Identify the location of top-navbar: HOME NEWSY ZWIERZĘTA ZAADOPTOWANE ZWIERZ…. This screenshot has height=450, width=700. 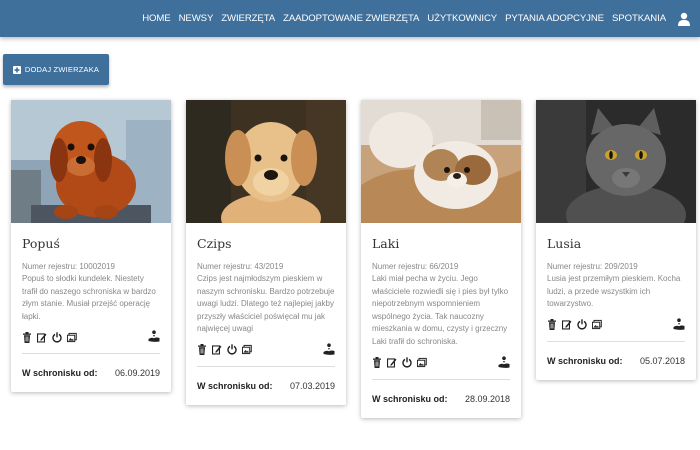
(350, 18).